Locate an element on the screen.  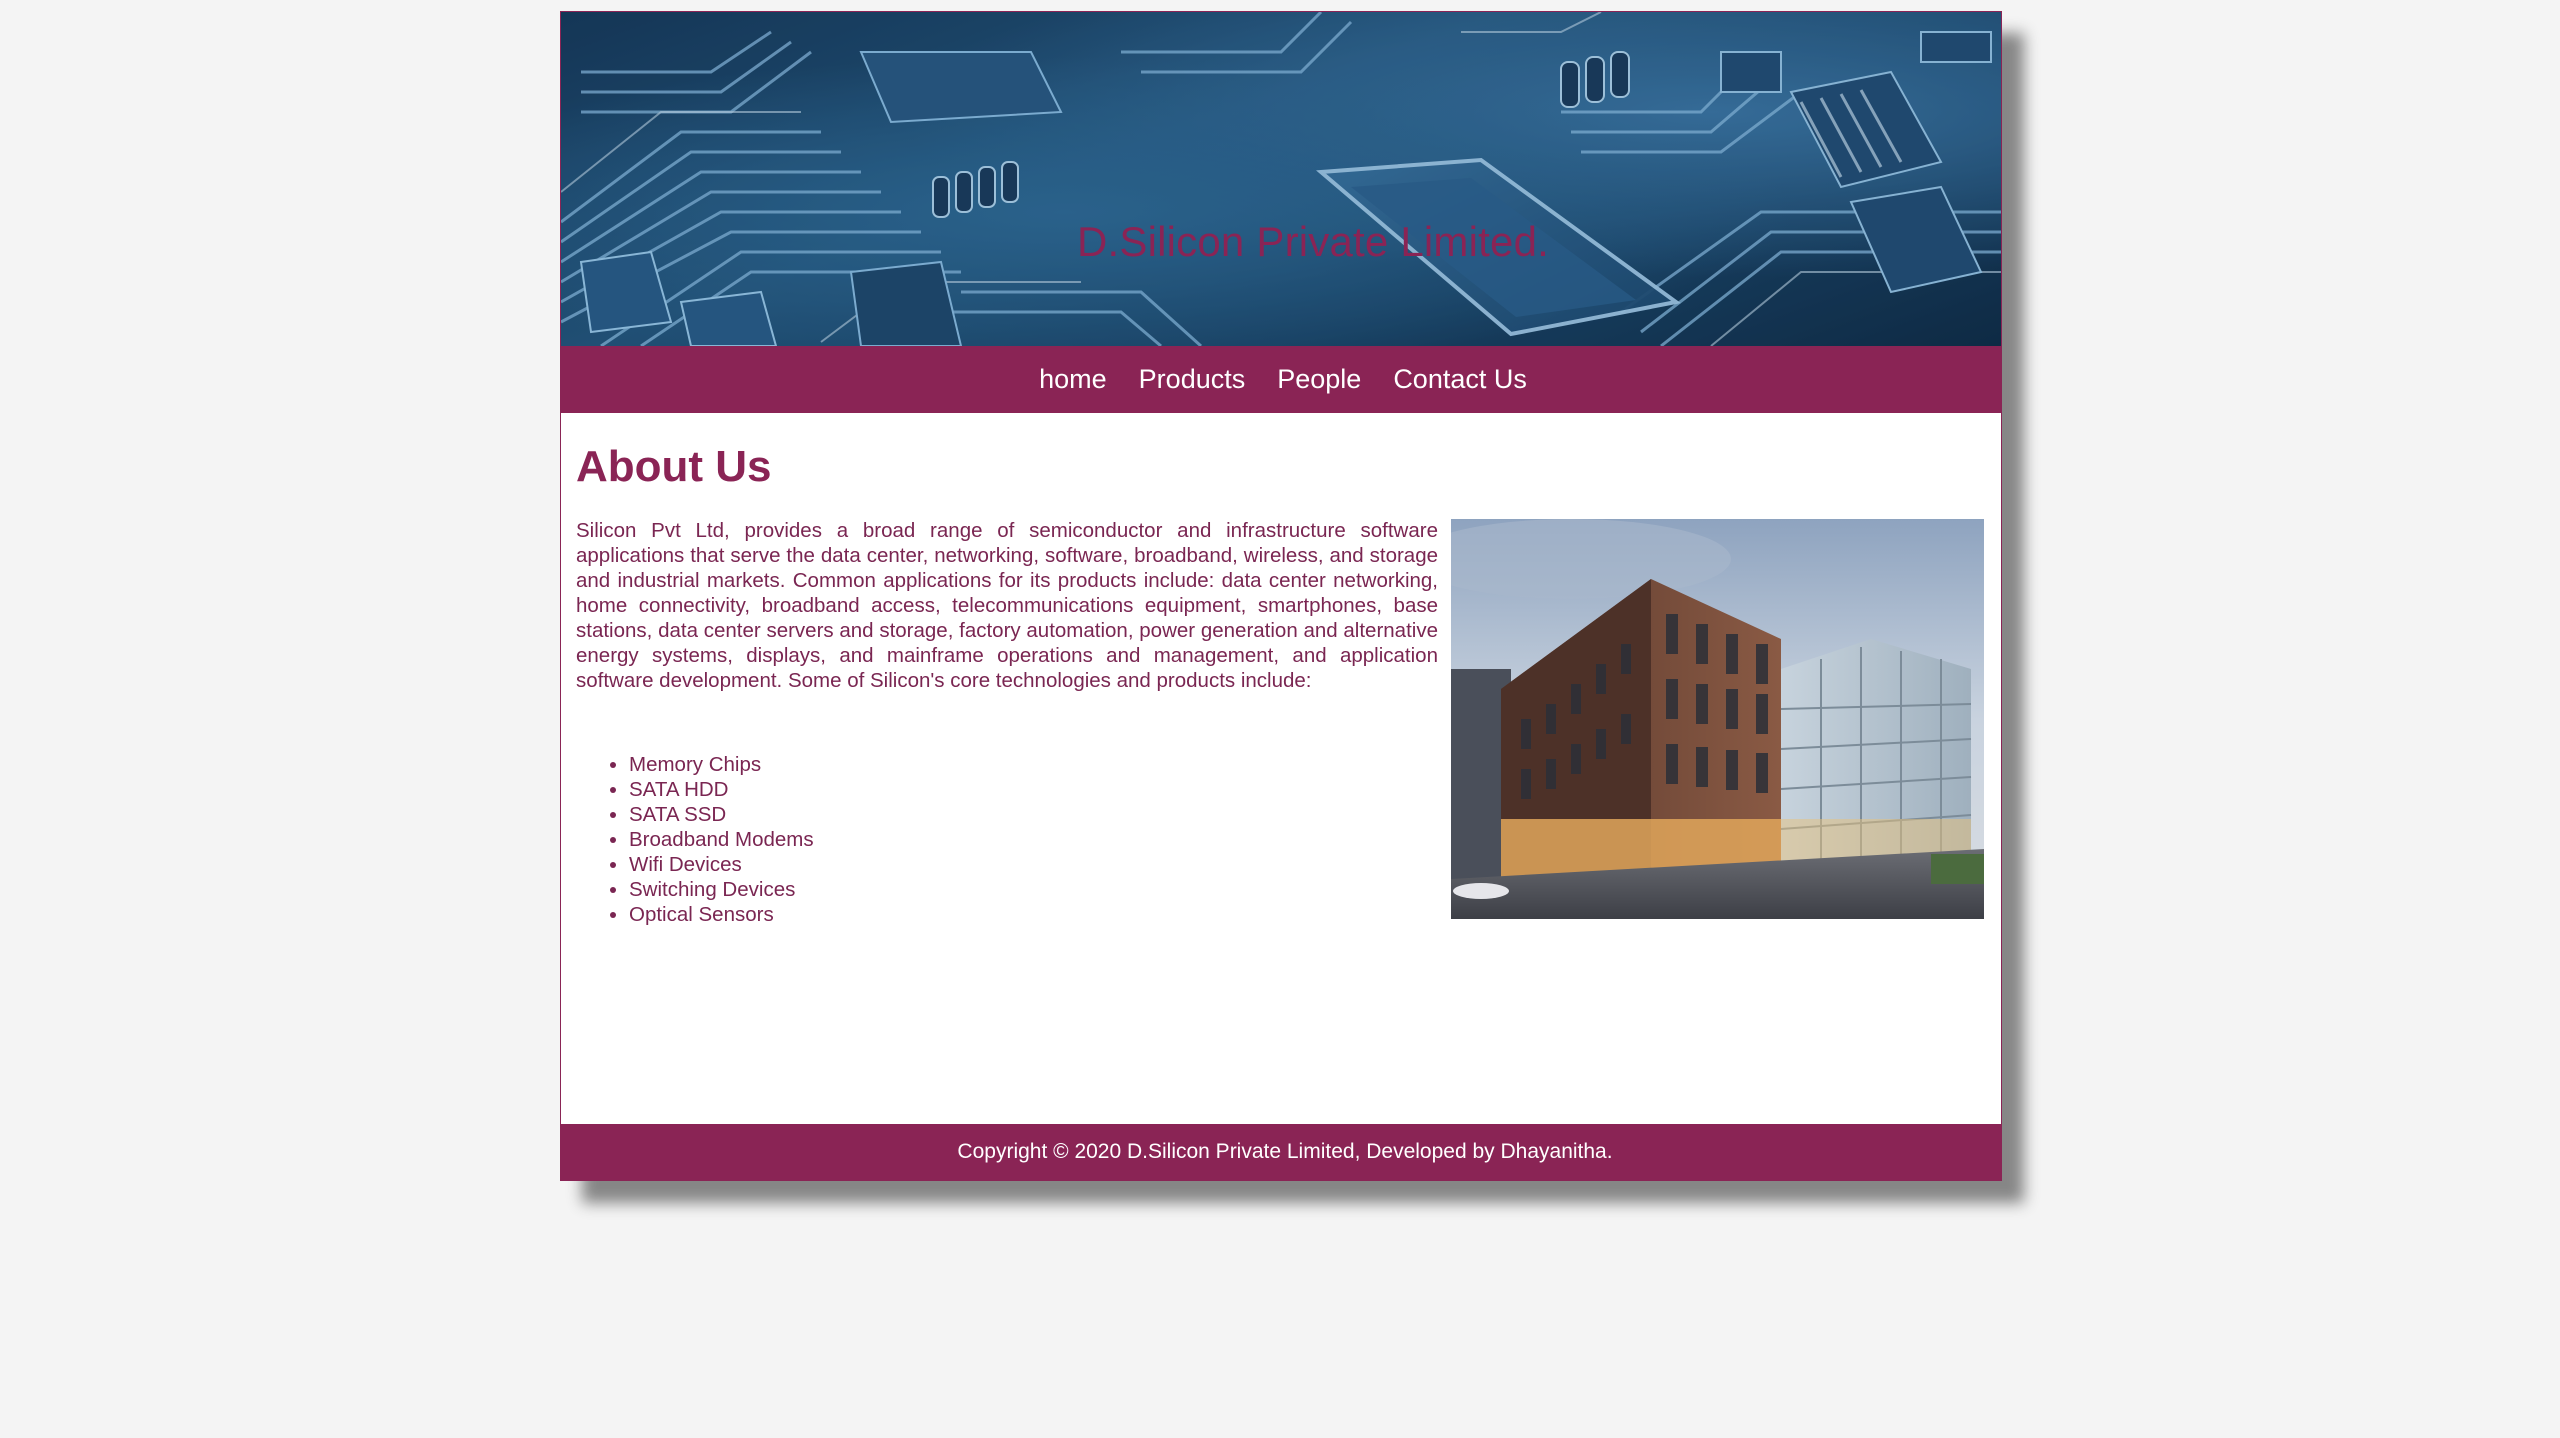
office-building-image is located at coordinates (1717, 719).